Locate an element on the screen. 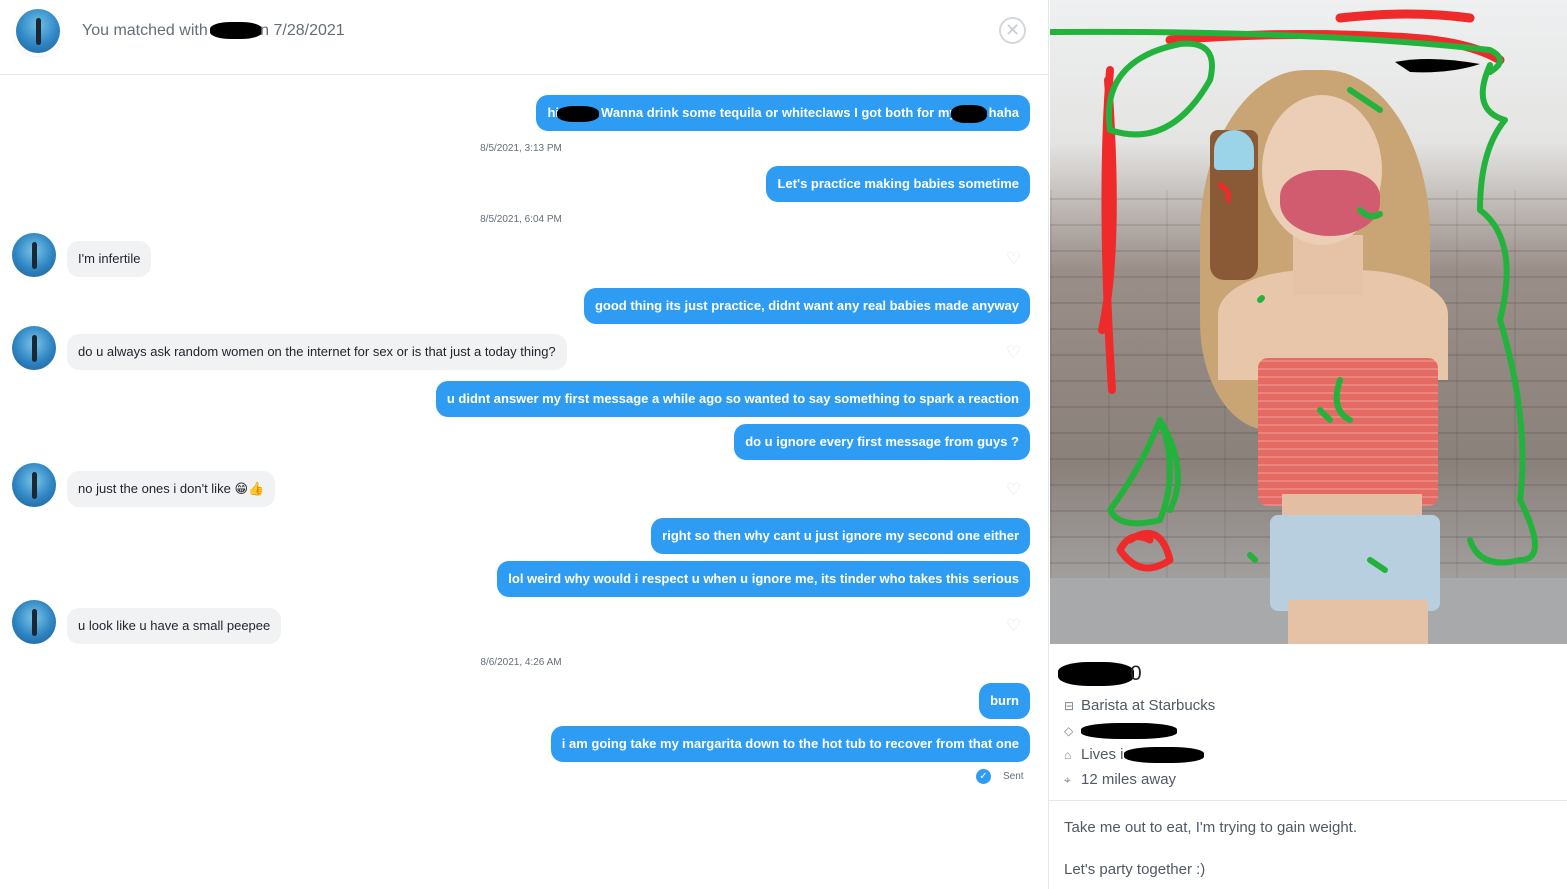 Image resolution: width=1567 pixels, height=889 pixels. profile-job: ⊟ Barista at Starbucks is located at coordinates (1140, 705).